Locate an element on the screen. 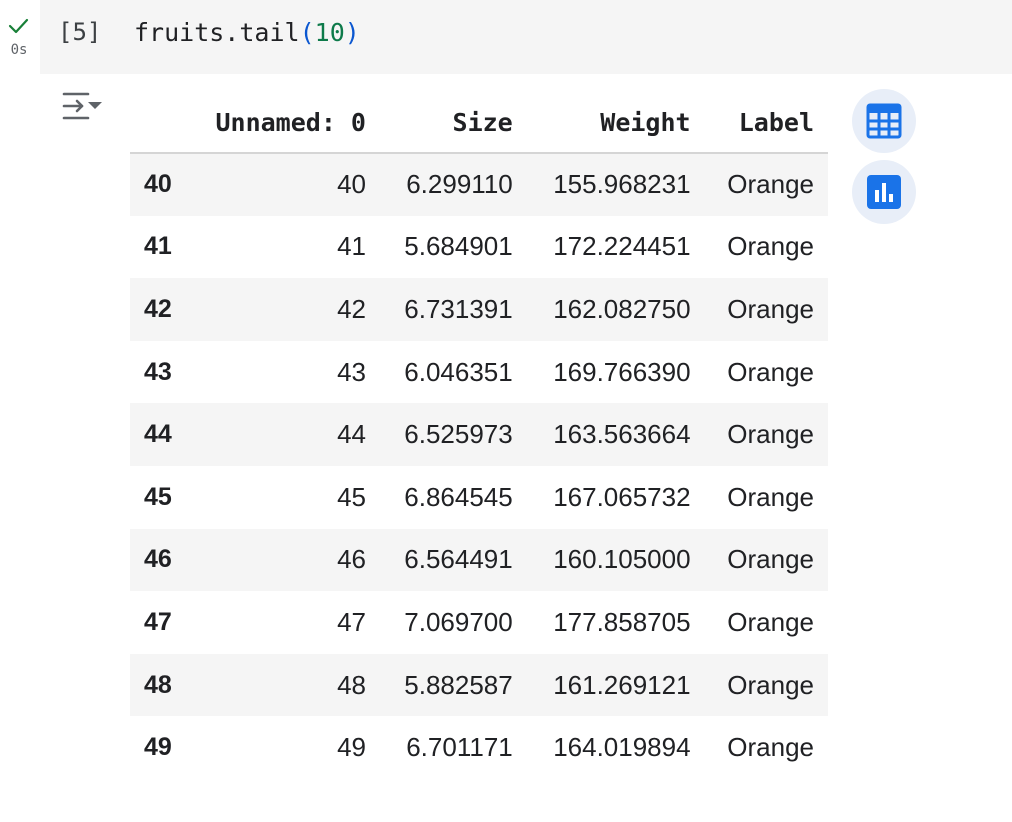  cell-unnamed: 45 is located at coordinates (351, 496).